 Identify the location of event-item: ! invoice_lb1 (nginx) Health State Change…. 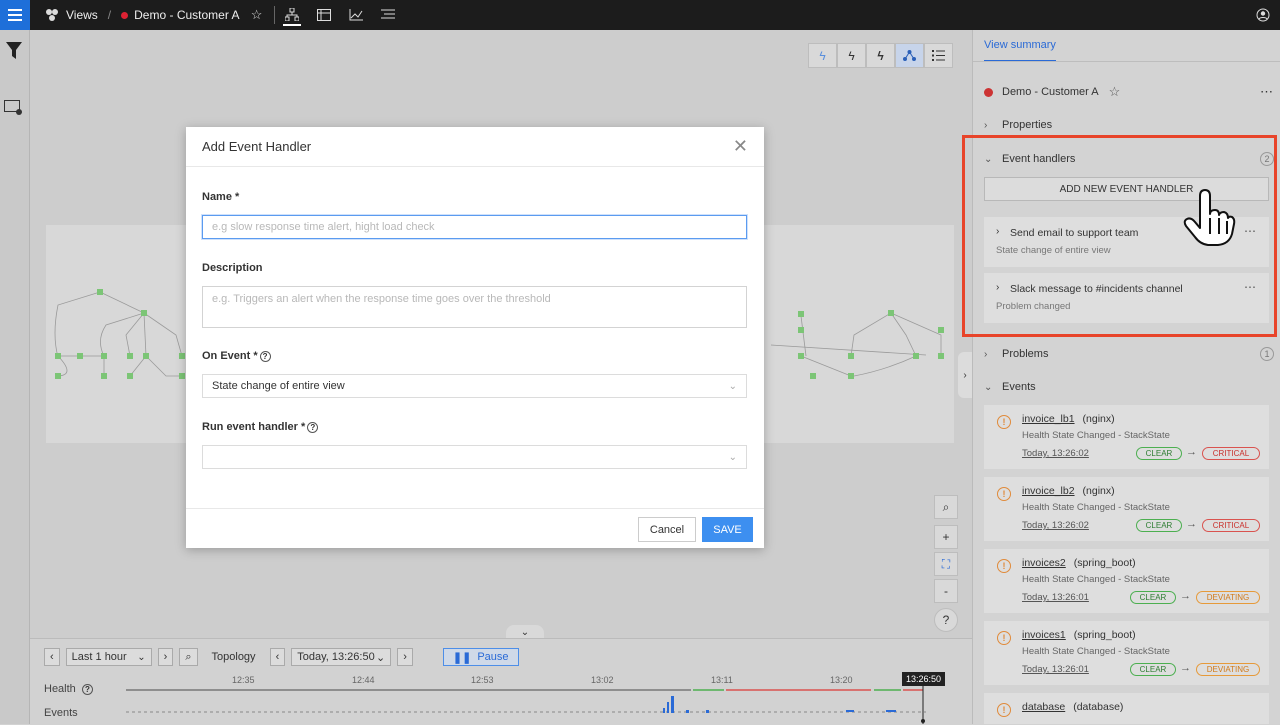
(1126, 437).